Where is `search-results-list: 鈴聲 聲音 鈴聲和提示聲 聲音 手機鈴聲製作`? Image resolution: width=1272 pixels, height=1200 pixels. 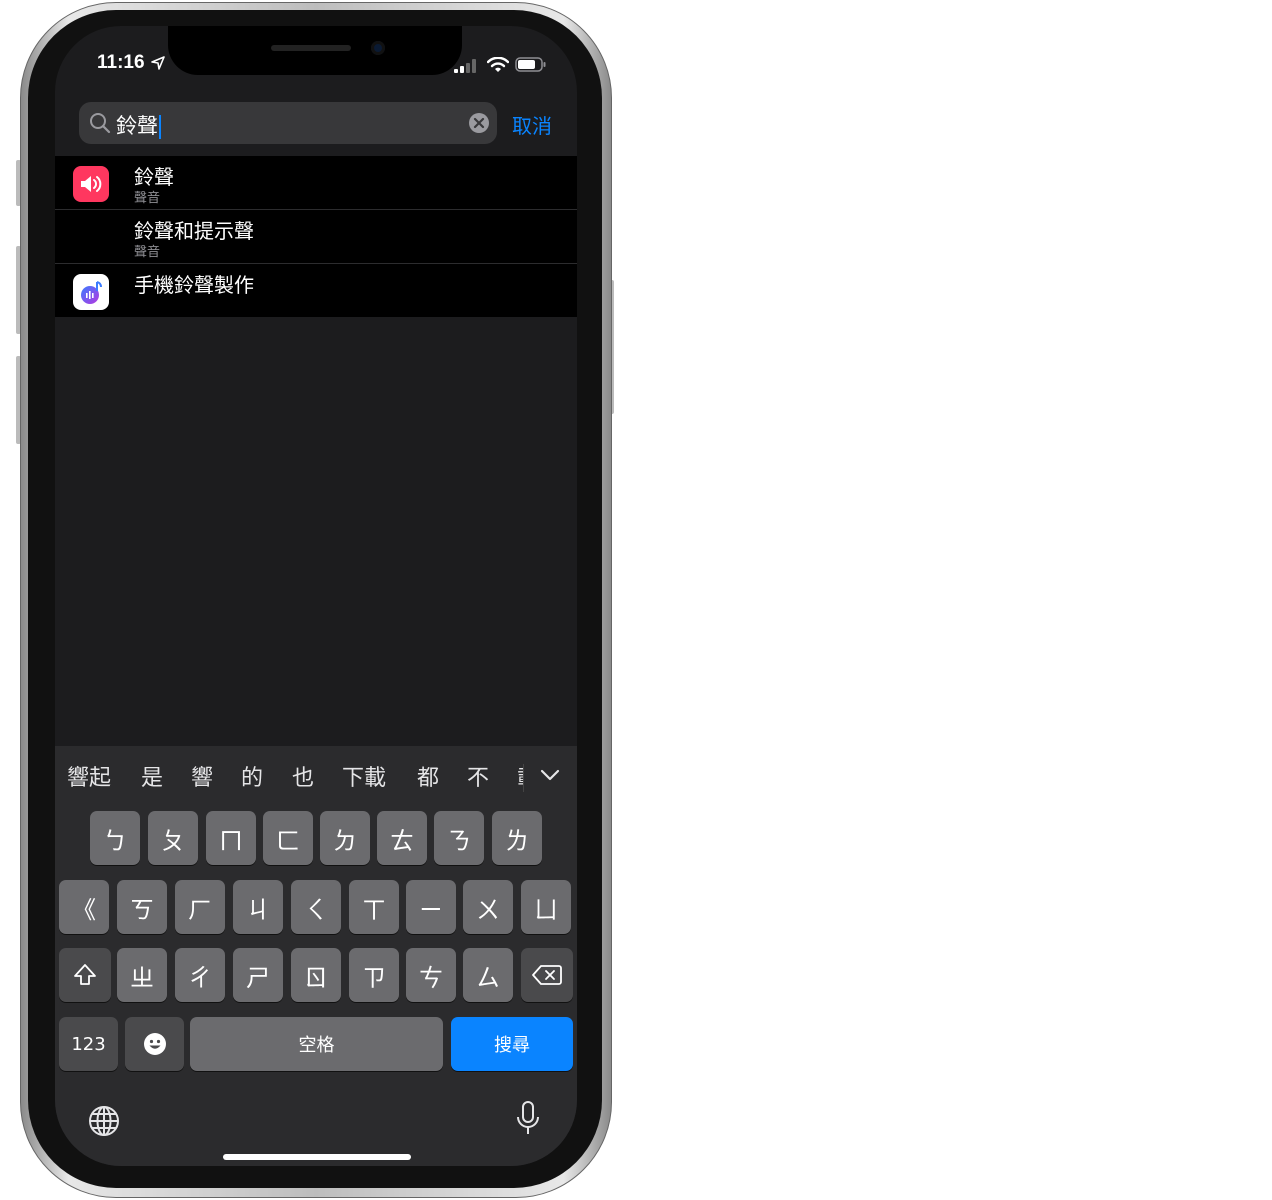
search-results-list: 鈴聲 聲音 鈴聲和提示聲 聲音 手機鈴聲製作 is located at coordinates (316, 236).